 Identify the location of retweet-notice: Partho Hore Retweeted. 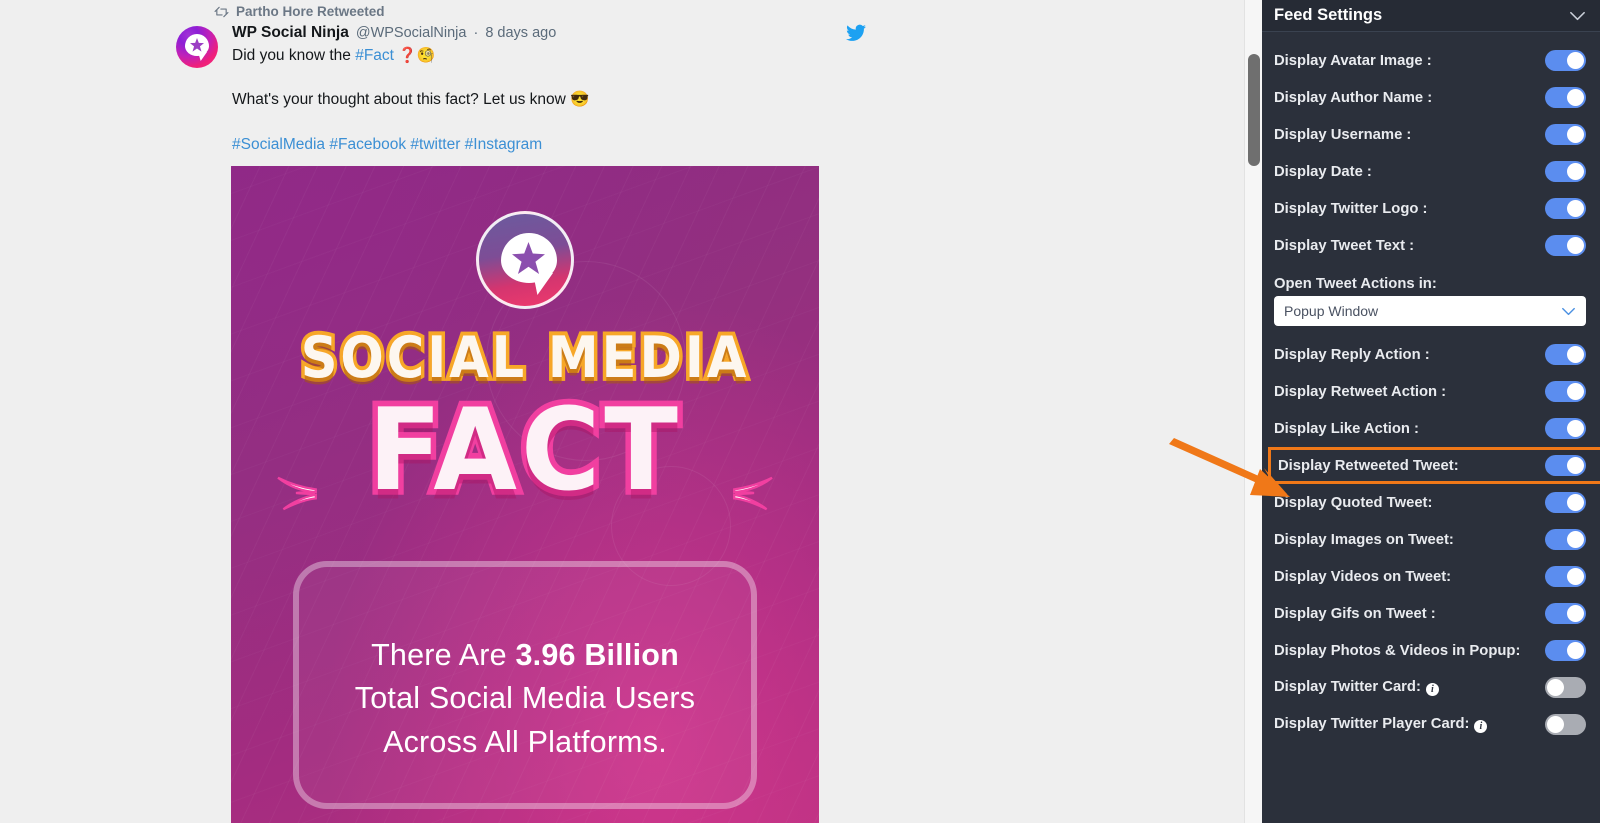
(525, 9).